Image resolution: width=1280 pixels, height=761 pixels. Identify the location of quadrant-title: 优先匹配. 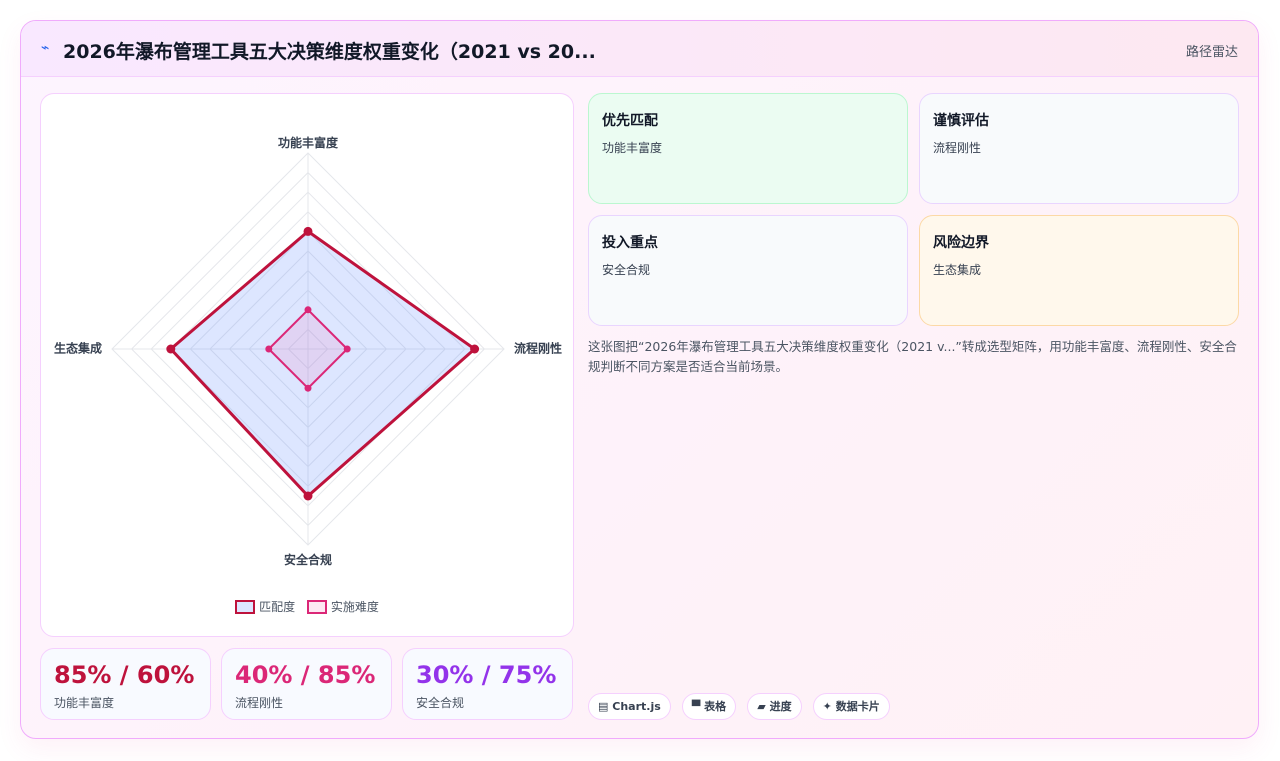
(630, 121).